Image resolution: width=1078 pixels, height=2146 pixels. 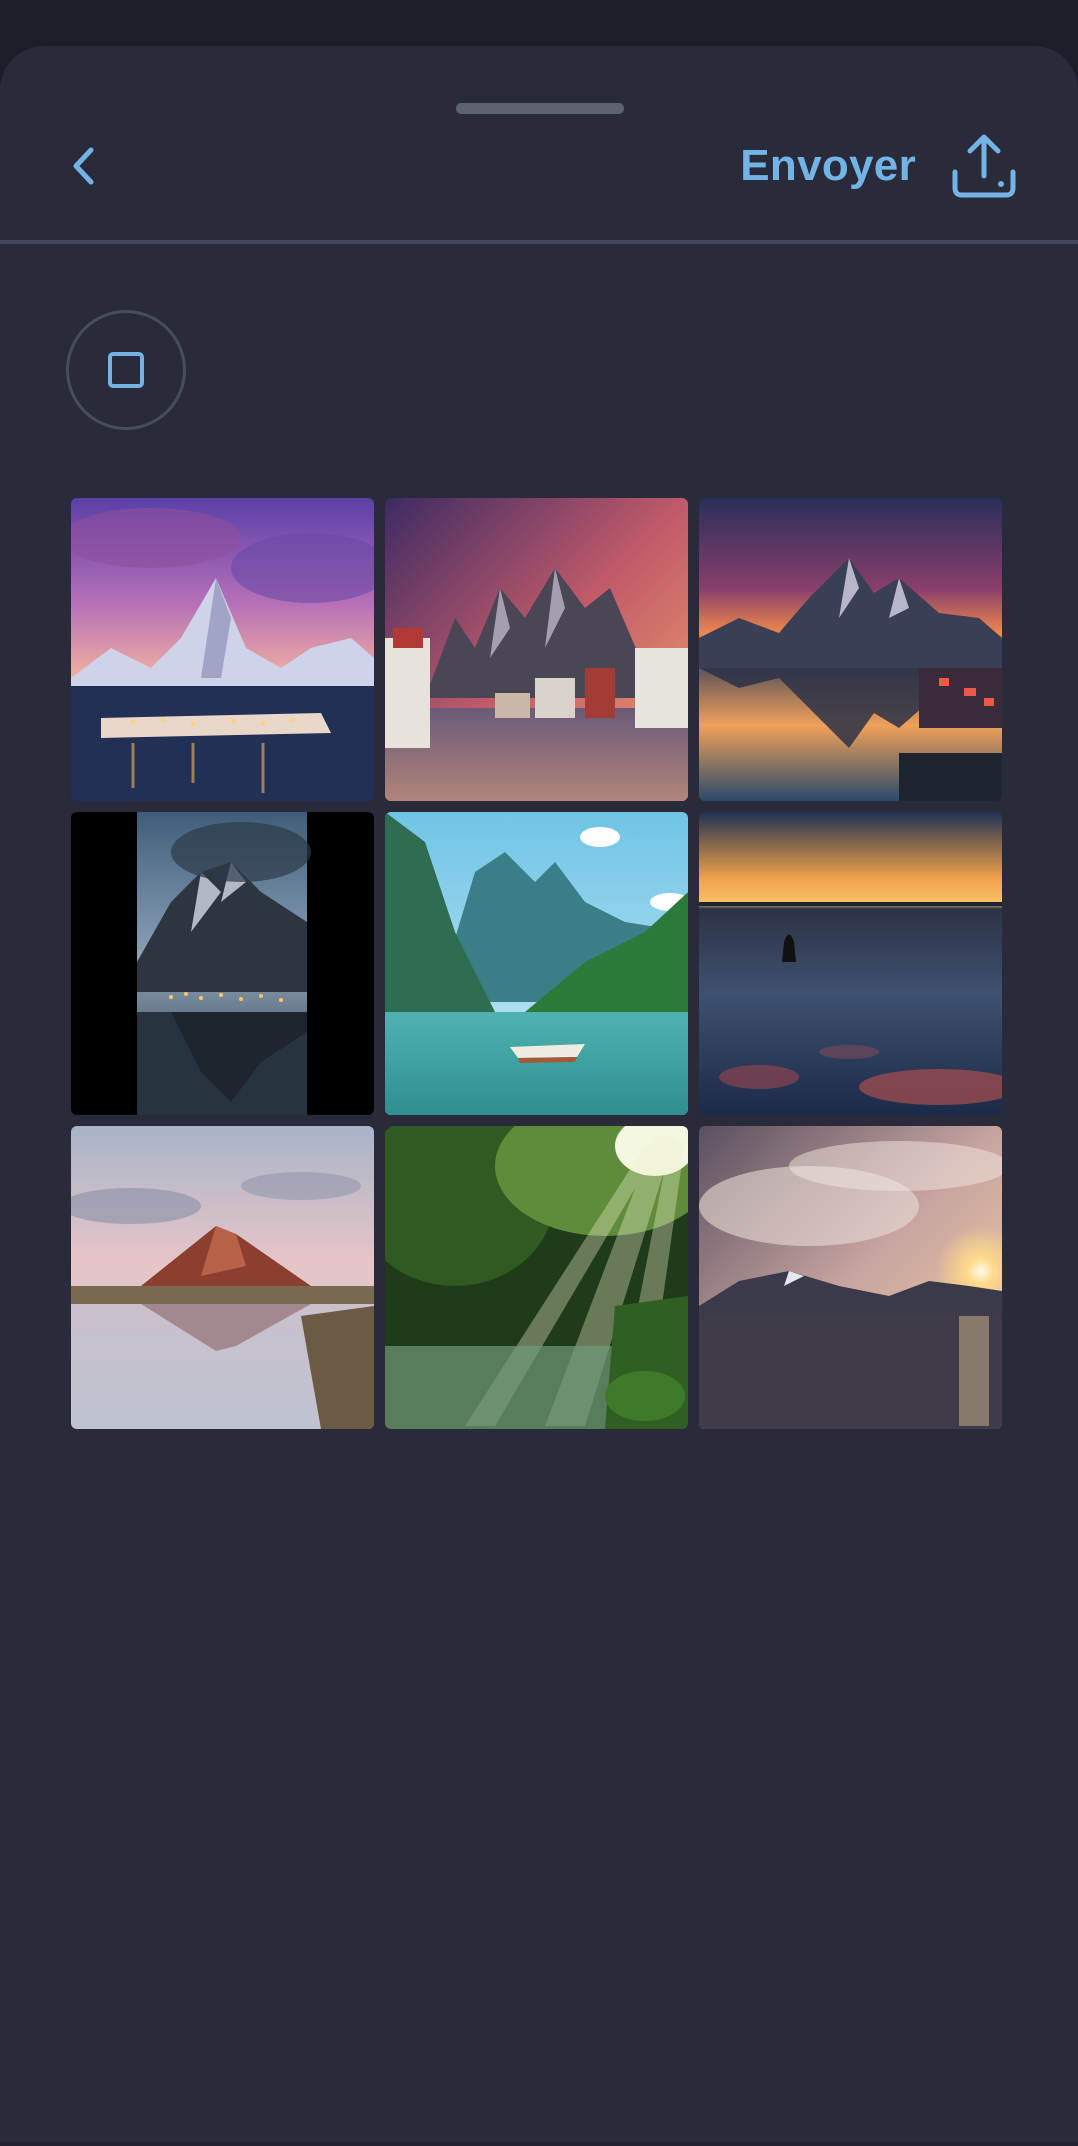 I want to click on status-bar-area, so click(x=539, y=23).